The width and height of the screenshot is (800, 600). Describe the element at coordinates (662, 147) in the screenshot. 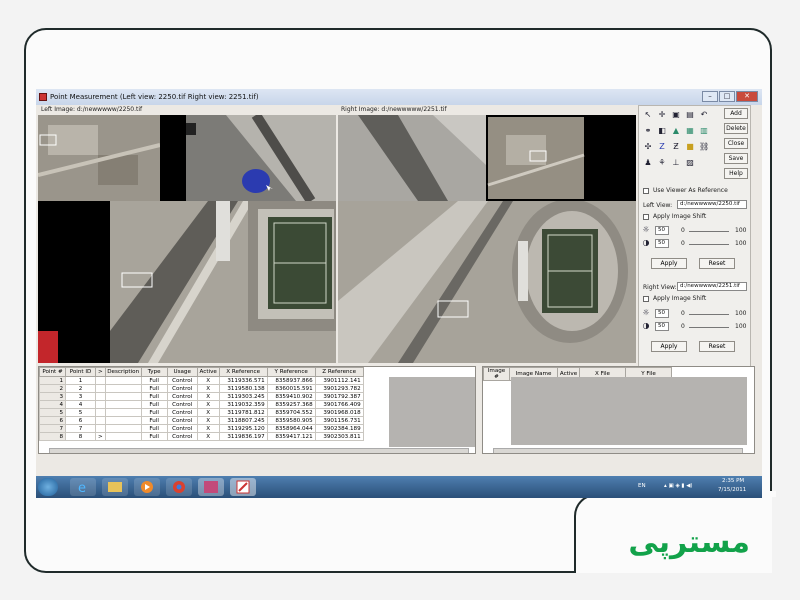

I see `z-tool-icon: Z` at that location.